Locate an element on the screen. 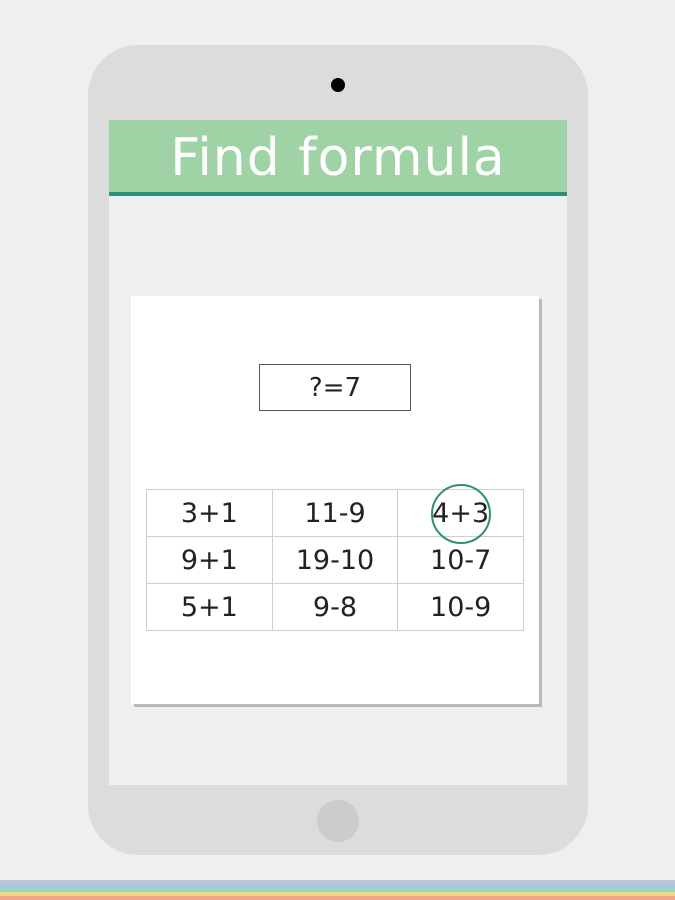  grid-row: 9+1 19-10 10-7 is located at coordinates (335, 560).